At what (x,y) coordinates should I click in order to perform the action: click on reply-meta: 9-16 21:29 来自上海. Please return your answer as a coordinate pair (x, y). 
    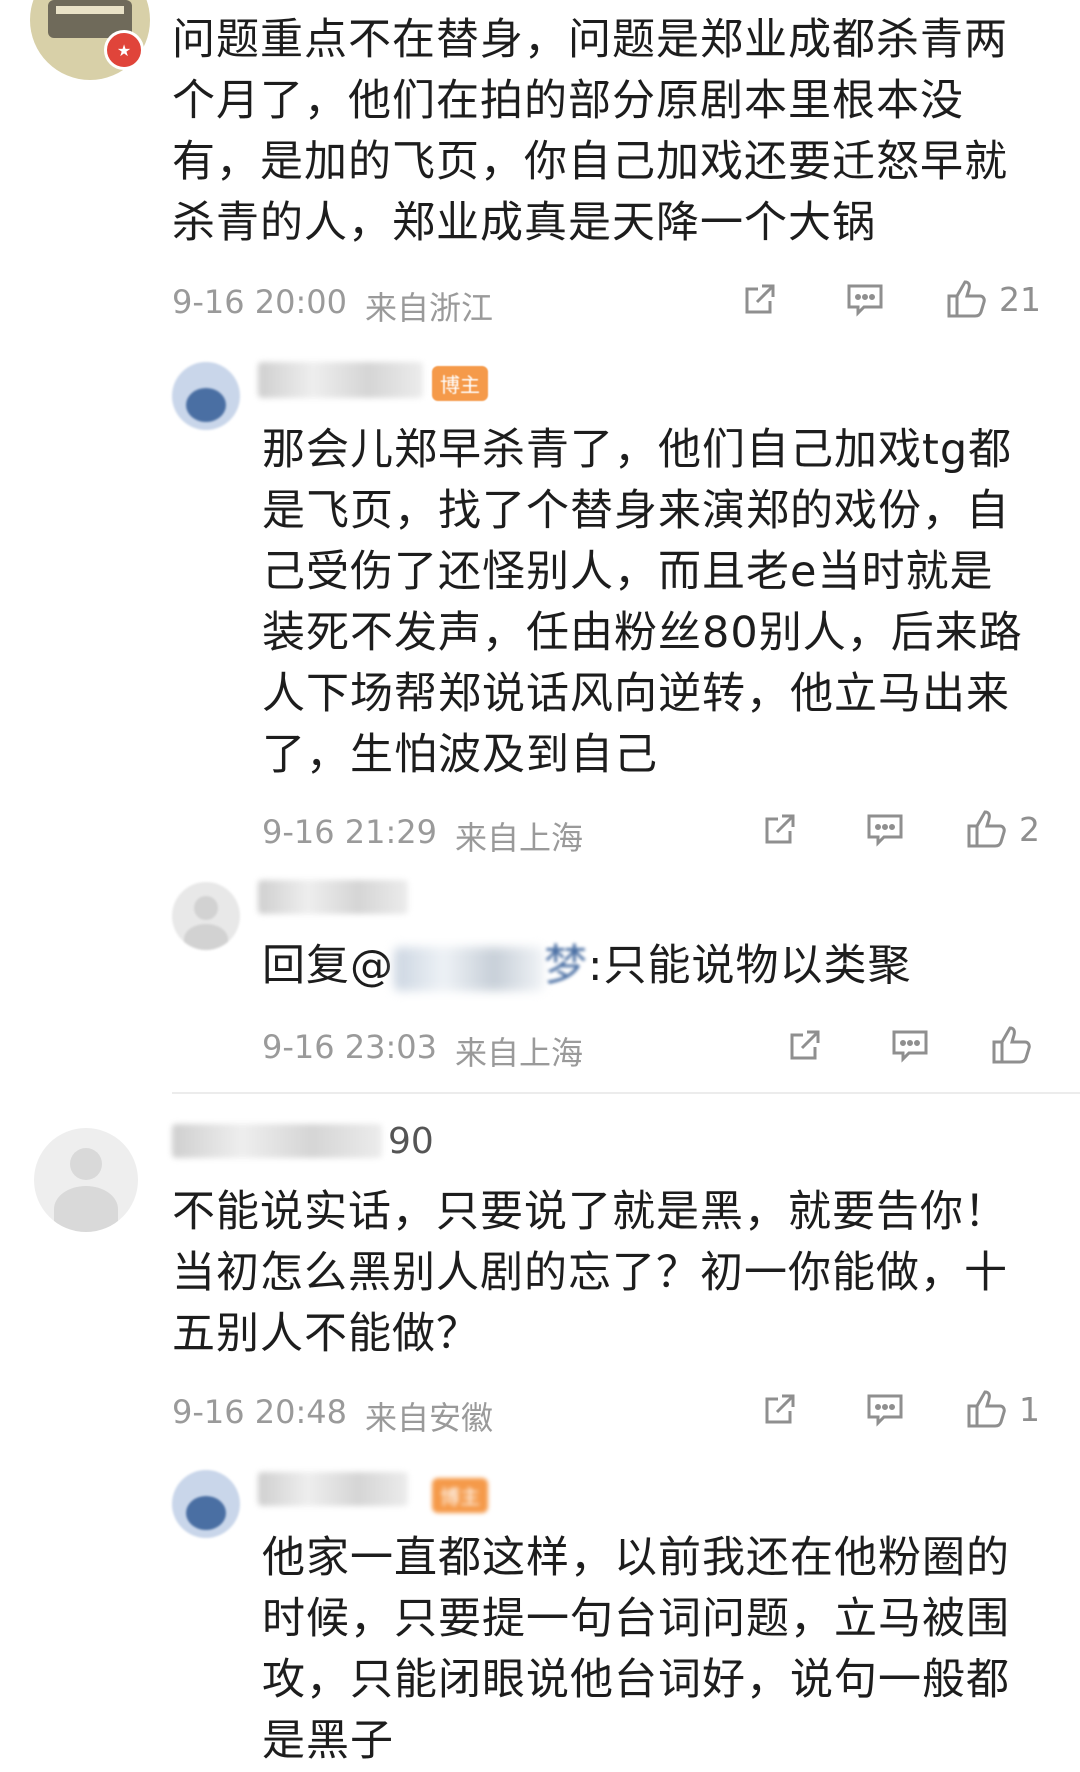
    Looking at the image, I should click on (422, 836).